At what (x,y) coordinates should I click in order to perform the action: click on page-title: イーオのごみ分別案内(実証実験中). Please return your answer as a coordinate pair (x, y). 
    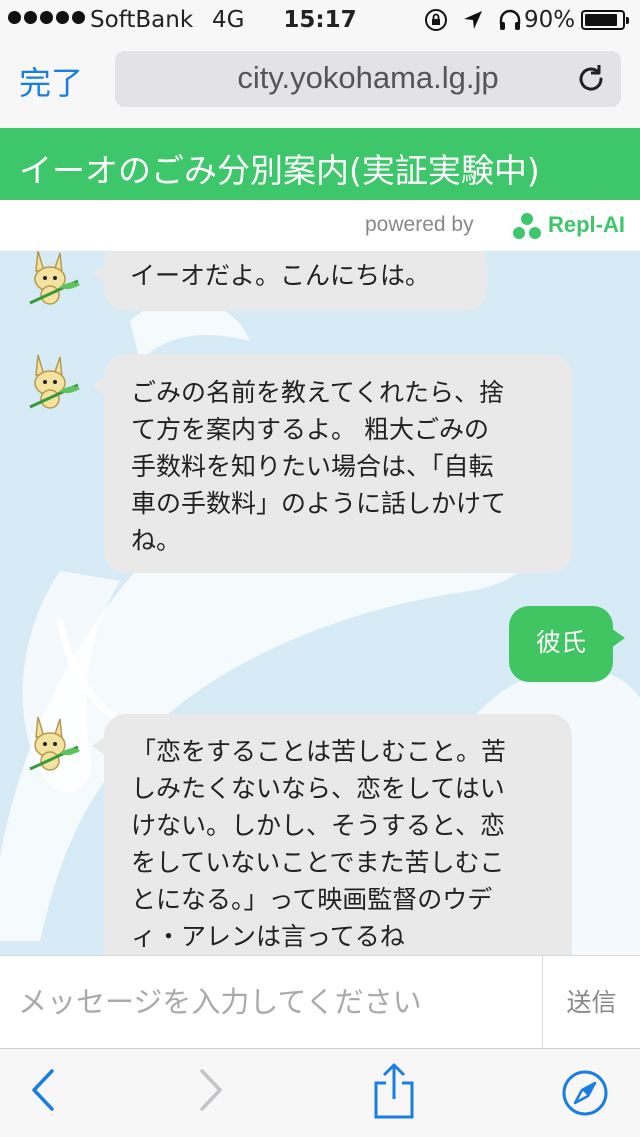
    Looking at the image, I should click on (279, 170).